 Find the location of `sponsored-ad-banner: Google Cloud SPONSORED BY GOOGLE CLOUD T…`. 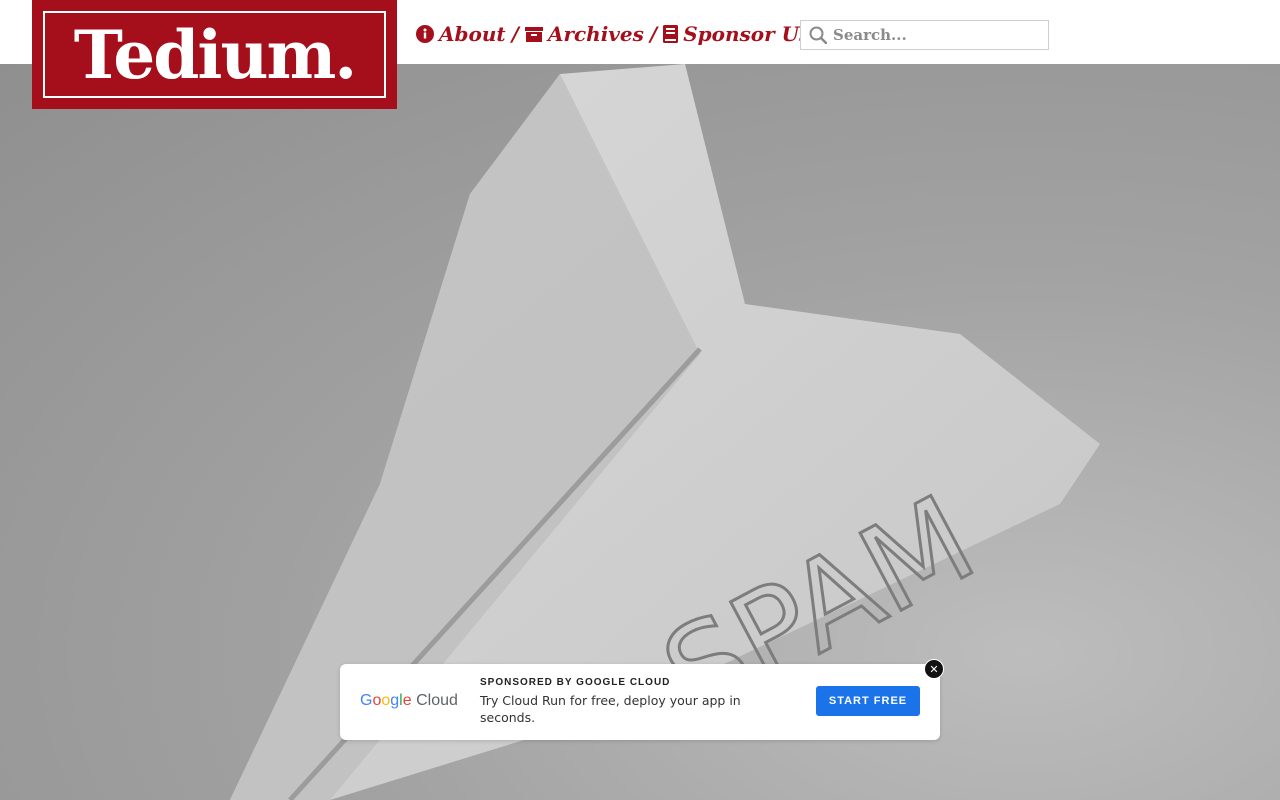

sponsored-ad-banner: Google Cloud SPONSORED BY GOOGLE CLOUD T… is located at coordinates (640, 702).